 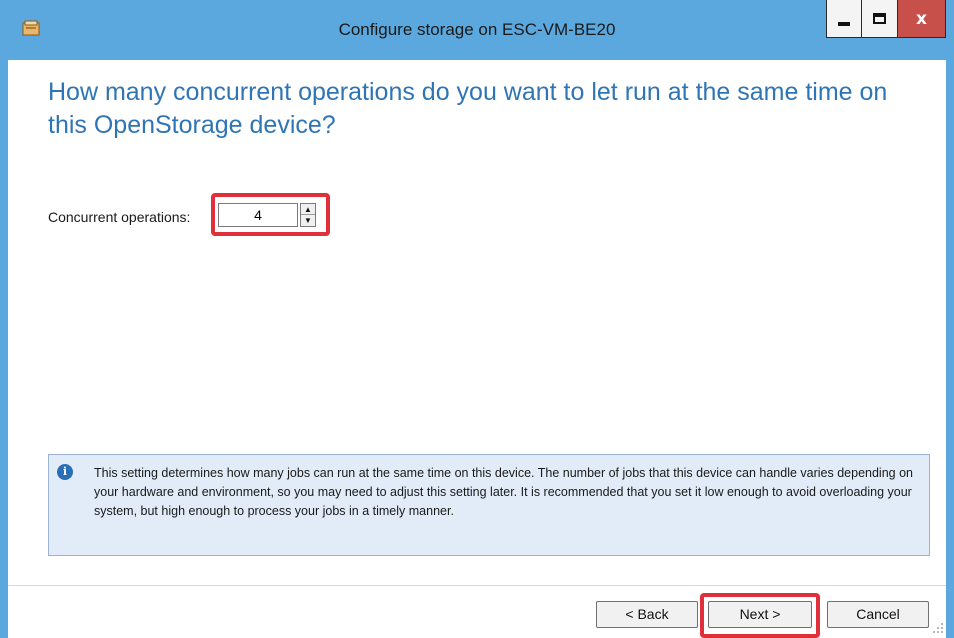 What do you see at coordinates (878, 614) in the screenshot?
I see `cancel-button: Cancel` at bounding box center [878, 614].